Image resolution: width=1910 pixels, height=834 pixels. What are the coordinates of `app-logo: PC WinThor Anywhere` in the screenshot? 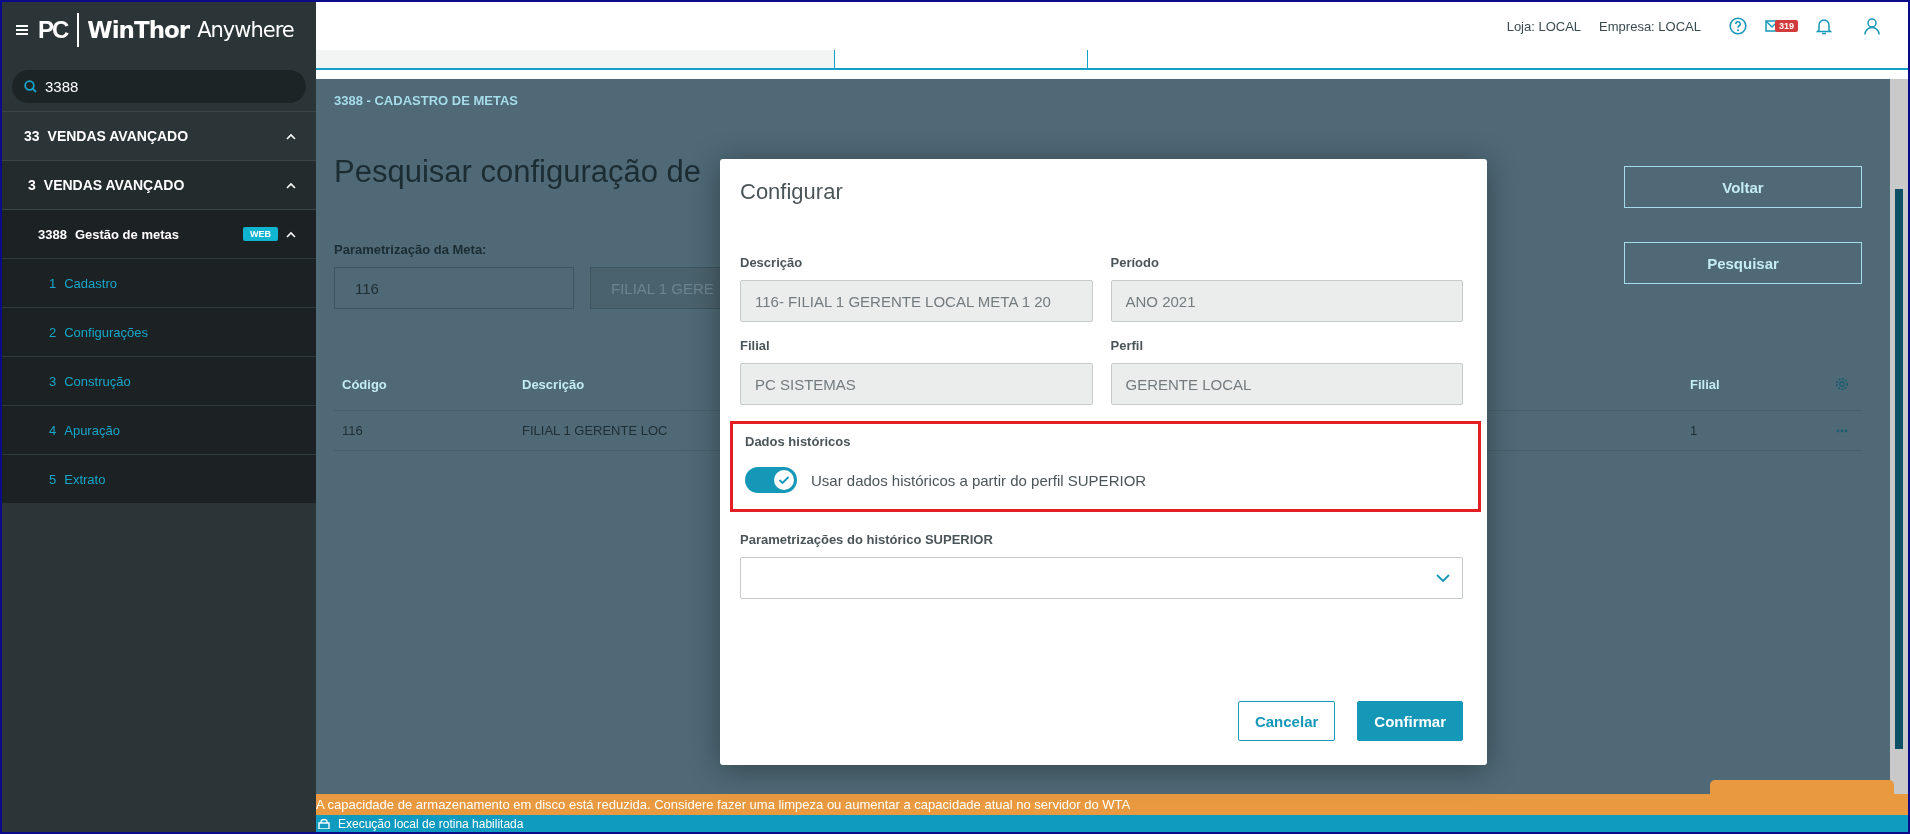 It's located at (166, 30).